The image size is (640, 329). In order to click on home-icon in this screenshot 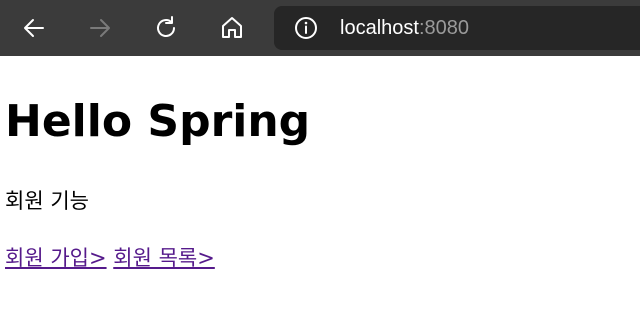, I will do `click(232, 27)`.